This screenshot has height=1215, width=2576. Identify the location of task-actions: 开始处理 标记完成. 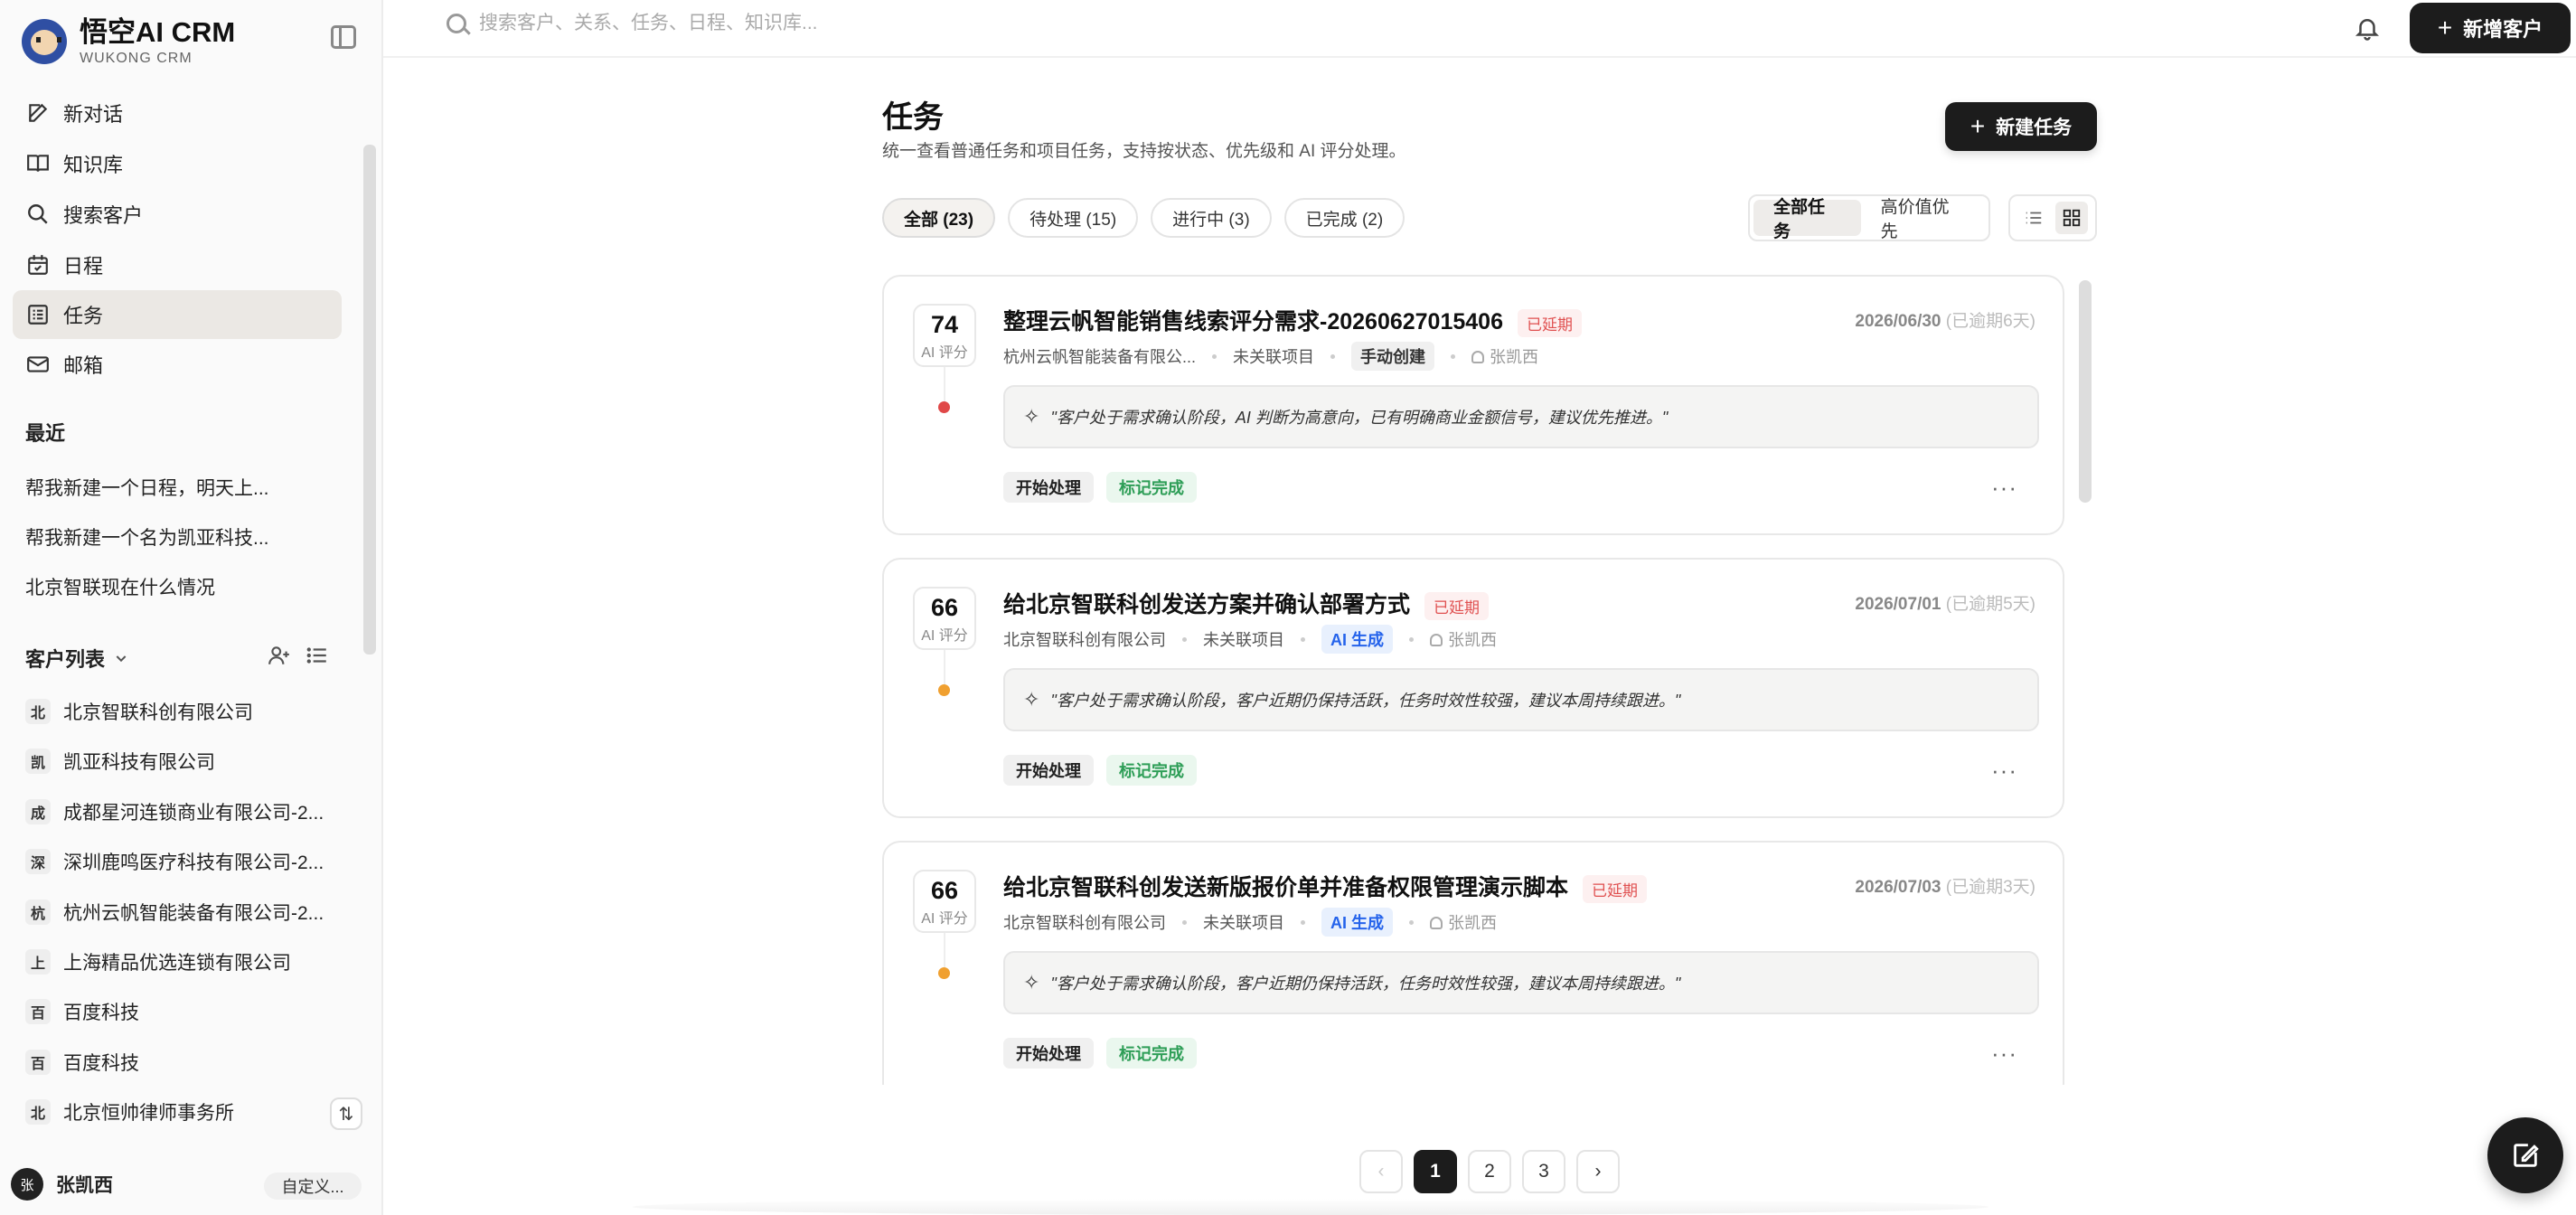
(1106, 770).